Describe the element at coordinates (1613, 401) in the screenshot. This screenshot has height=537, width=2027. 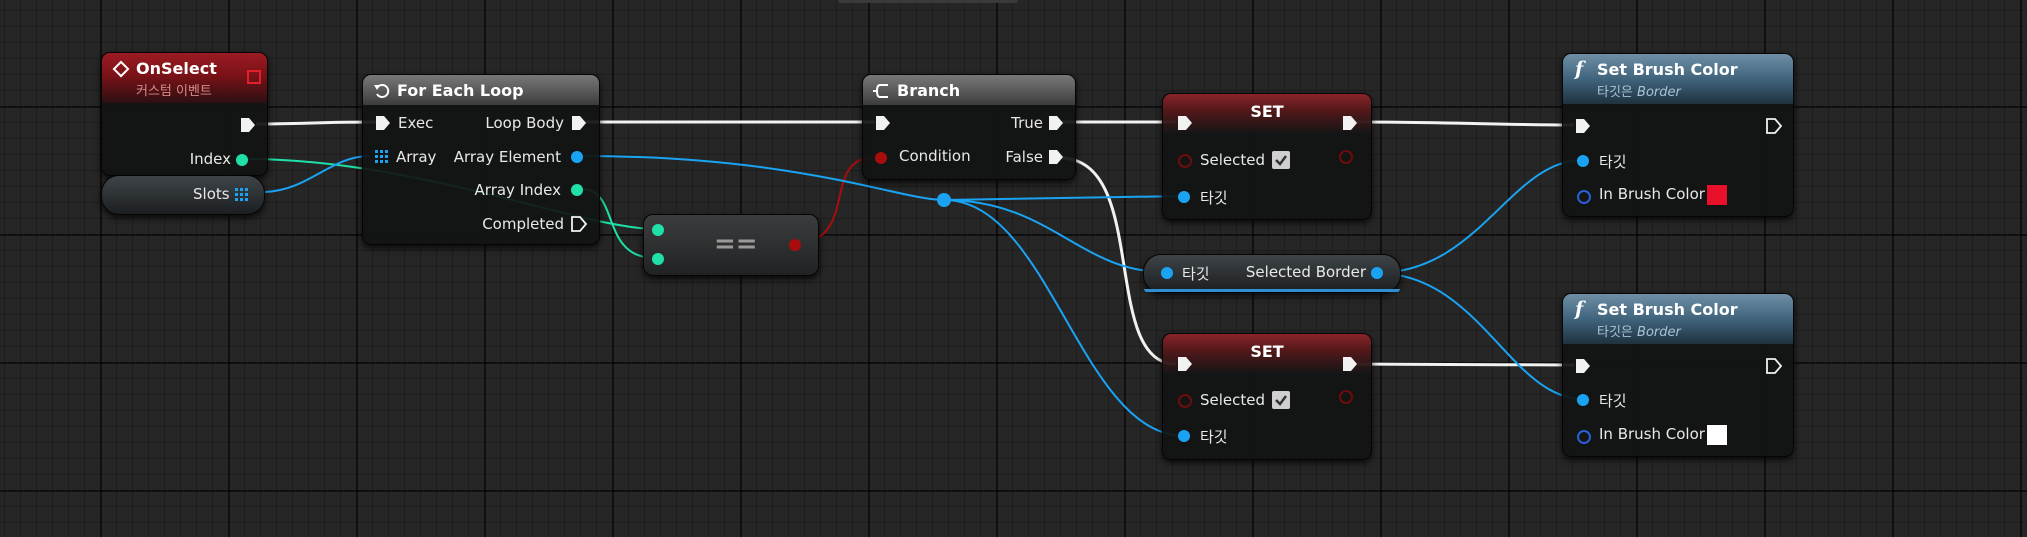
I see `target-label: 타깃` at that location.